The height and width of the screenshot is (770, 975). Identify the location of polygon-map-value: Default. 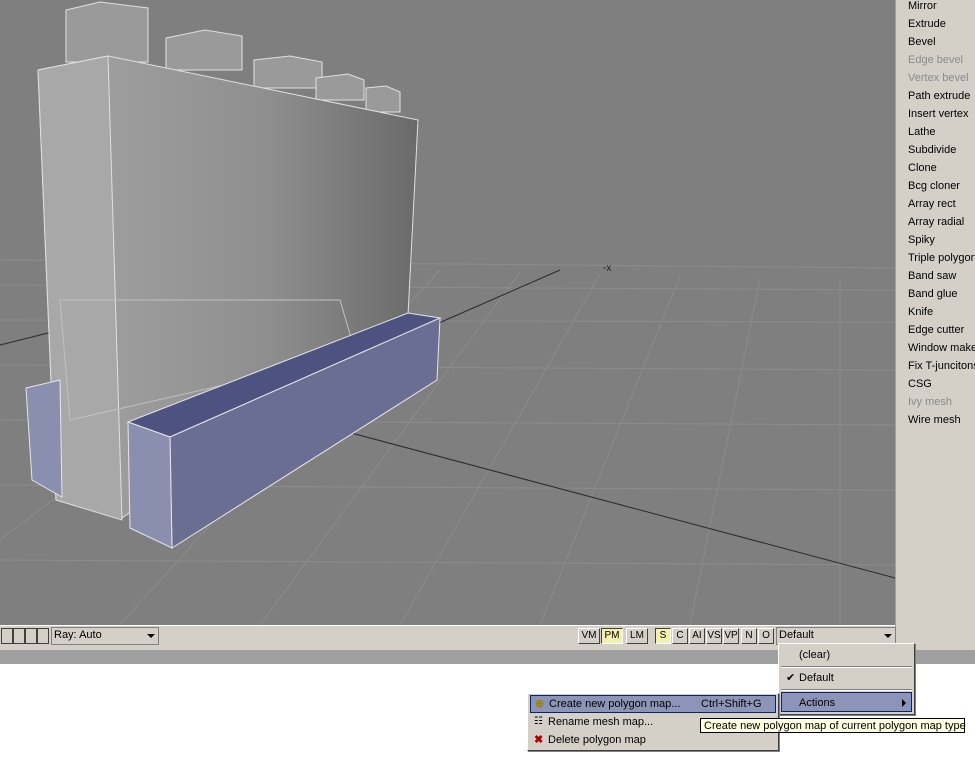
(796, 635).